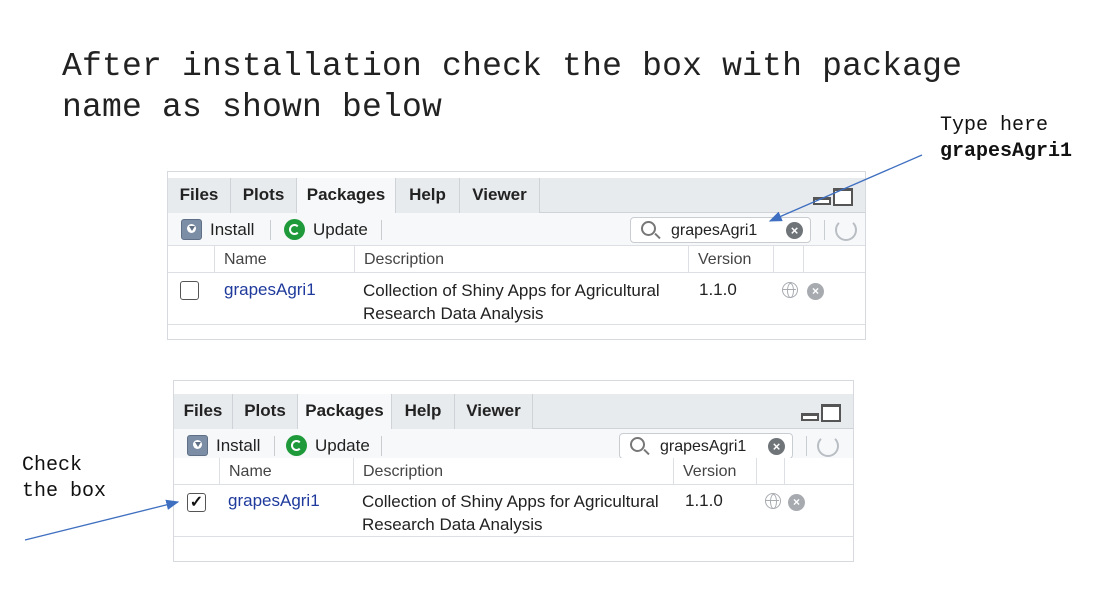  What do you see at coordinates (845, 188) in the screenshot?
I see `arrow-to-search-box` at bounding box center [845, 188].